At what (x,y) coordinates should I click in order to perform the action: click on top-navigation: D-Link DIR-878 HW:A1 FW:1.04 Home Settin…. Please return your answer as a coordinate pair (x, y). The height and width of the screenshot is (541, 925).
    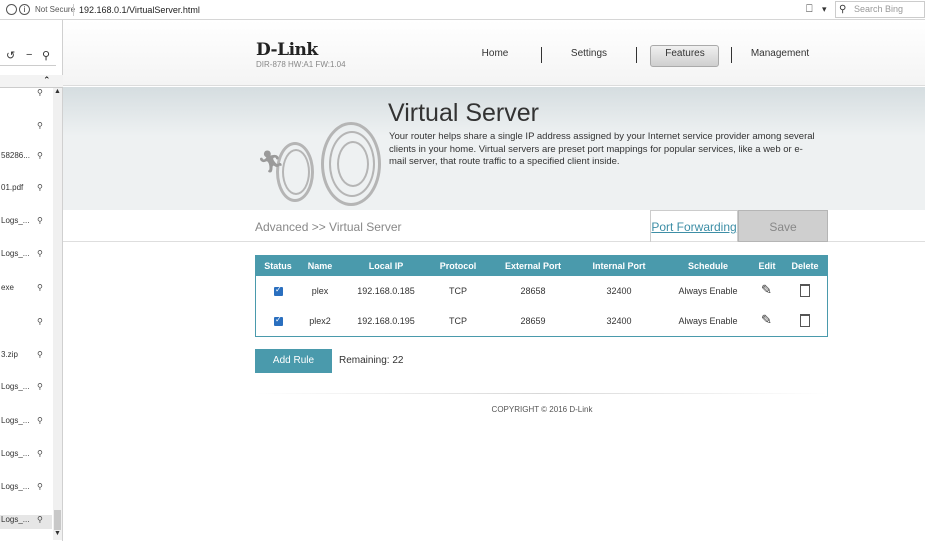
    Looking at the image, I should click on (494, 53).